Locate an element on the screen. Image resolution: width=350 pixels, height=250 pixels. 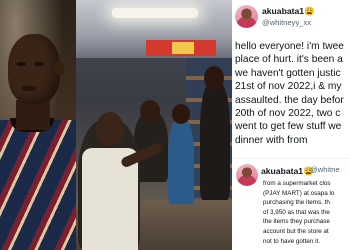
tweet-line: of 3,950 as that was the is located at coordinates (296, 212).